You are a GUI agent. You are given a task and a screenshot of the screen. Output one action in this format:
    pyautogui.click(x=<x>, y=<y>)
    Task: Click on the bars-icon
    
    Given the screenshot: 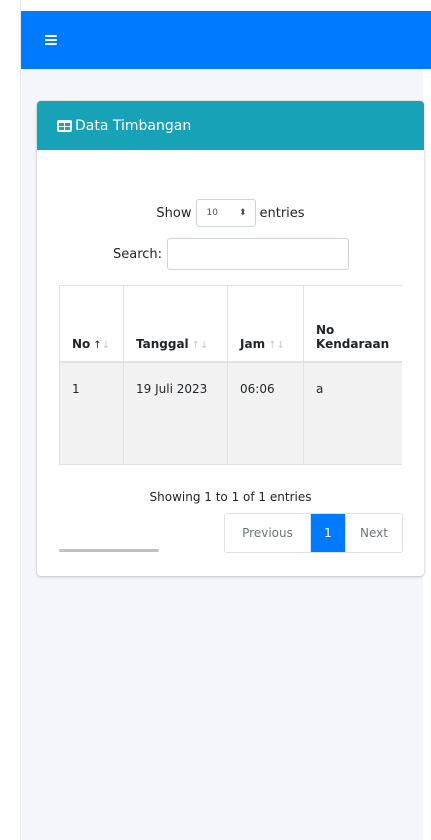 What is the action you would take?
    pyautogui.click(x=51, y=40)
    